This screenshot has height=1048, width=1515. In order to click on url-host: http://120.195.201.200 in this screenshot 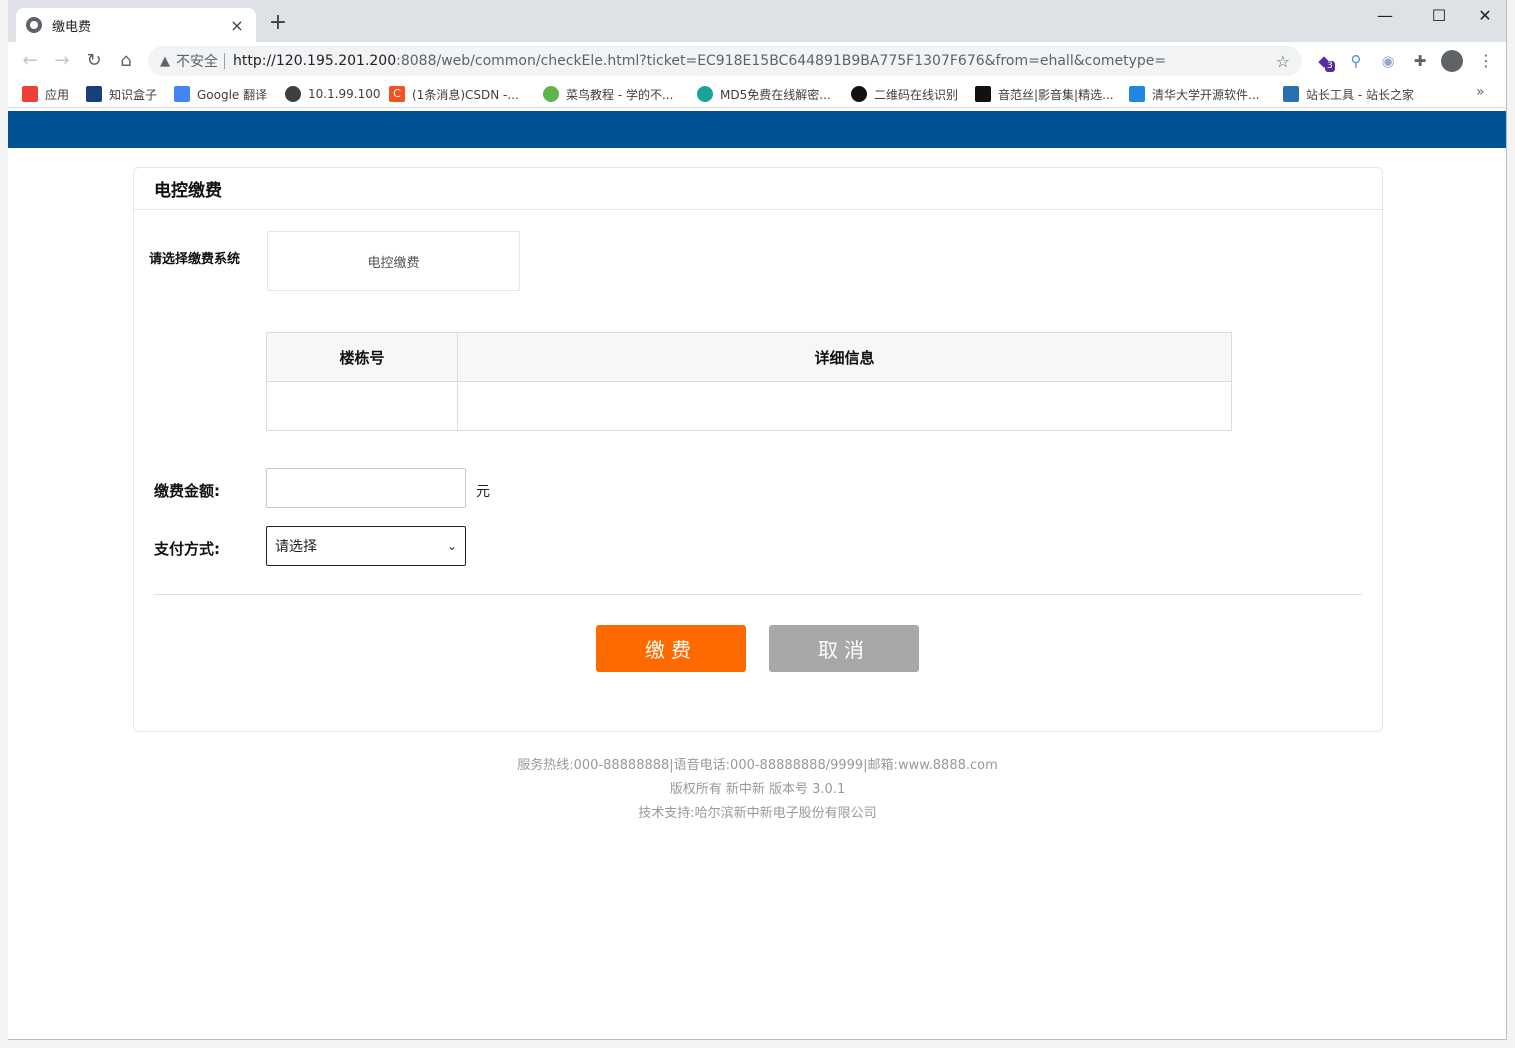, I will do `click(315, 61)`.